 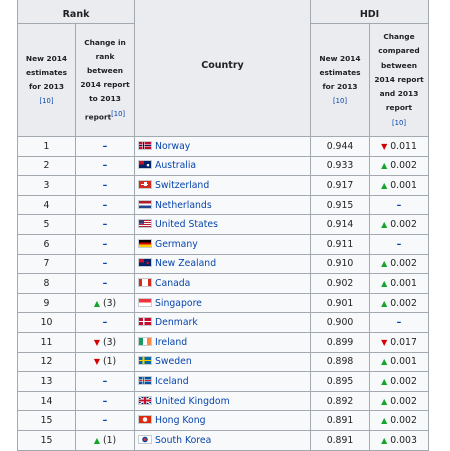 I want to click on table-row: 5– United States 0.914 ▲ 0.002, so click(x=223, y=224).